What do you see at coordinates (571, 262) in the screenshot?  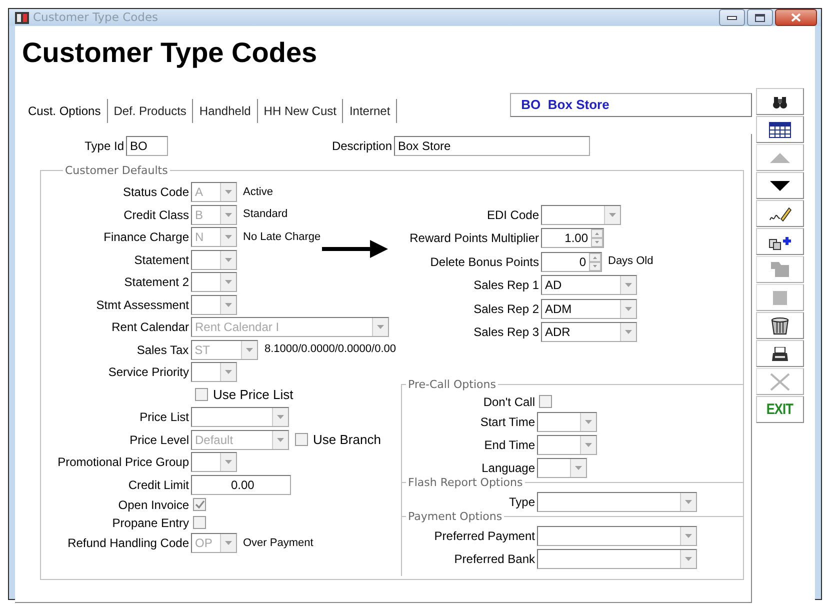 I see `number-field: 0` at bounding box center [571, 262].